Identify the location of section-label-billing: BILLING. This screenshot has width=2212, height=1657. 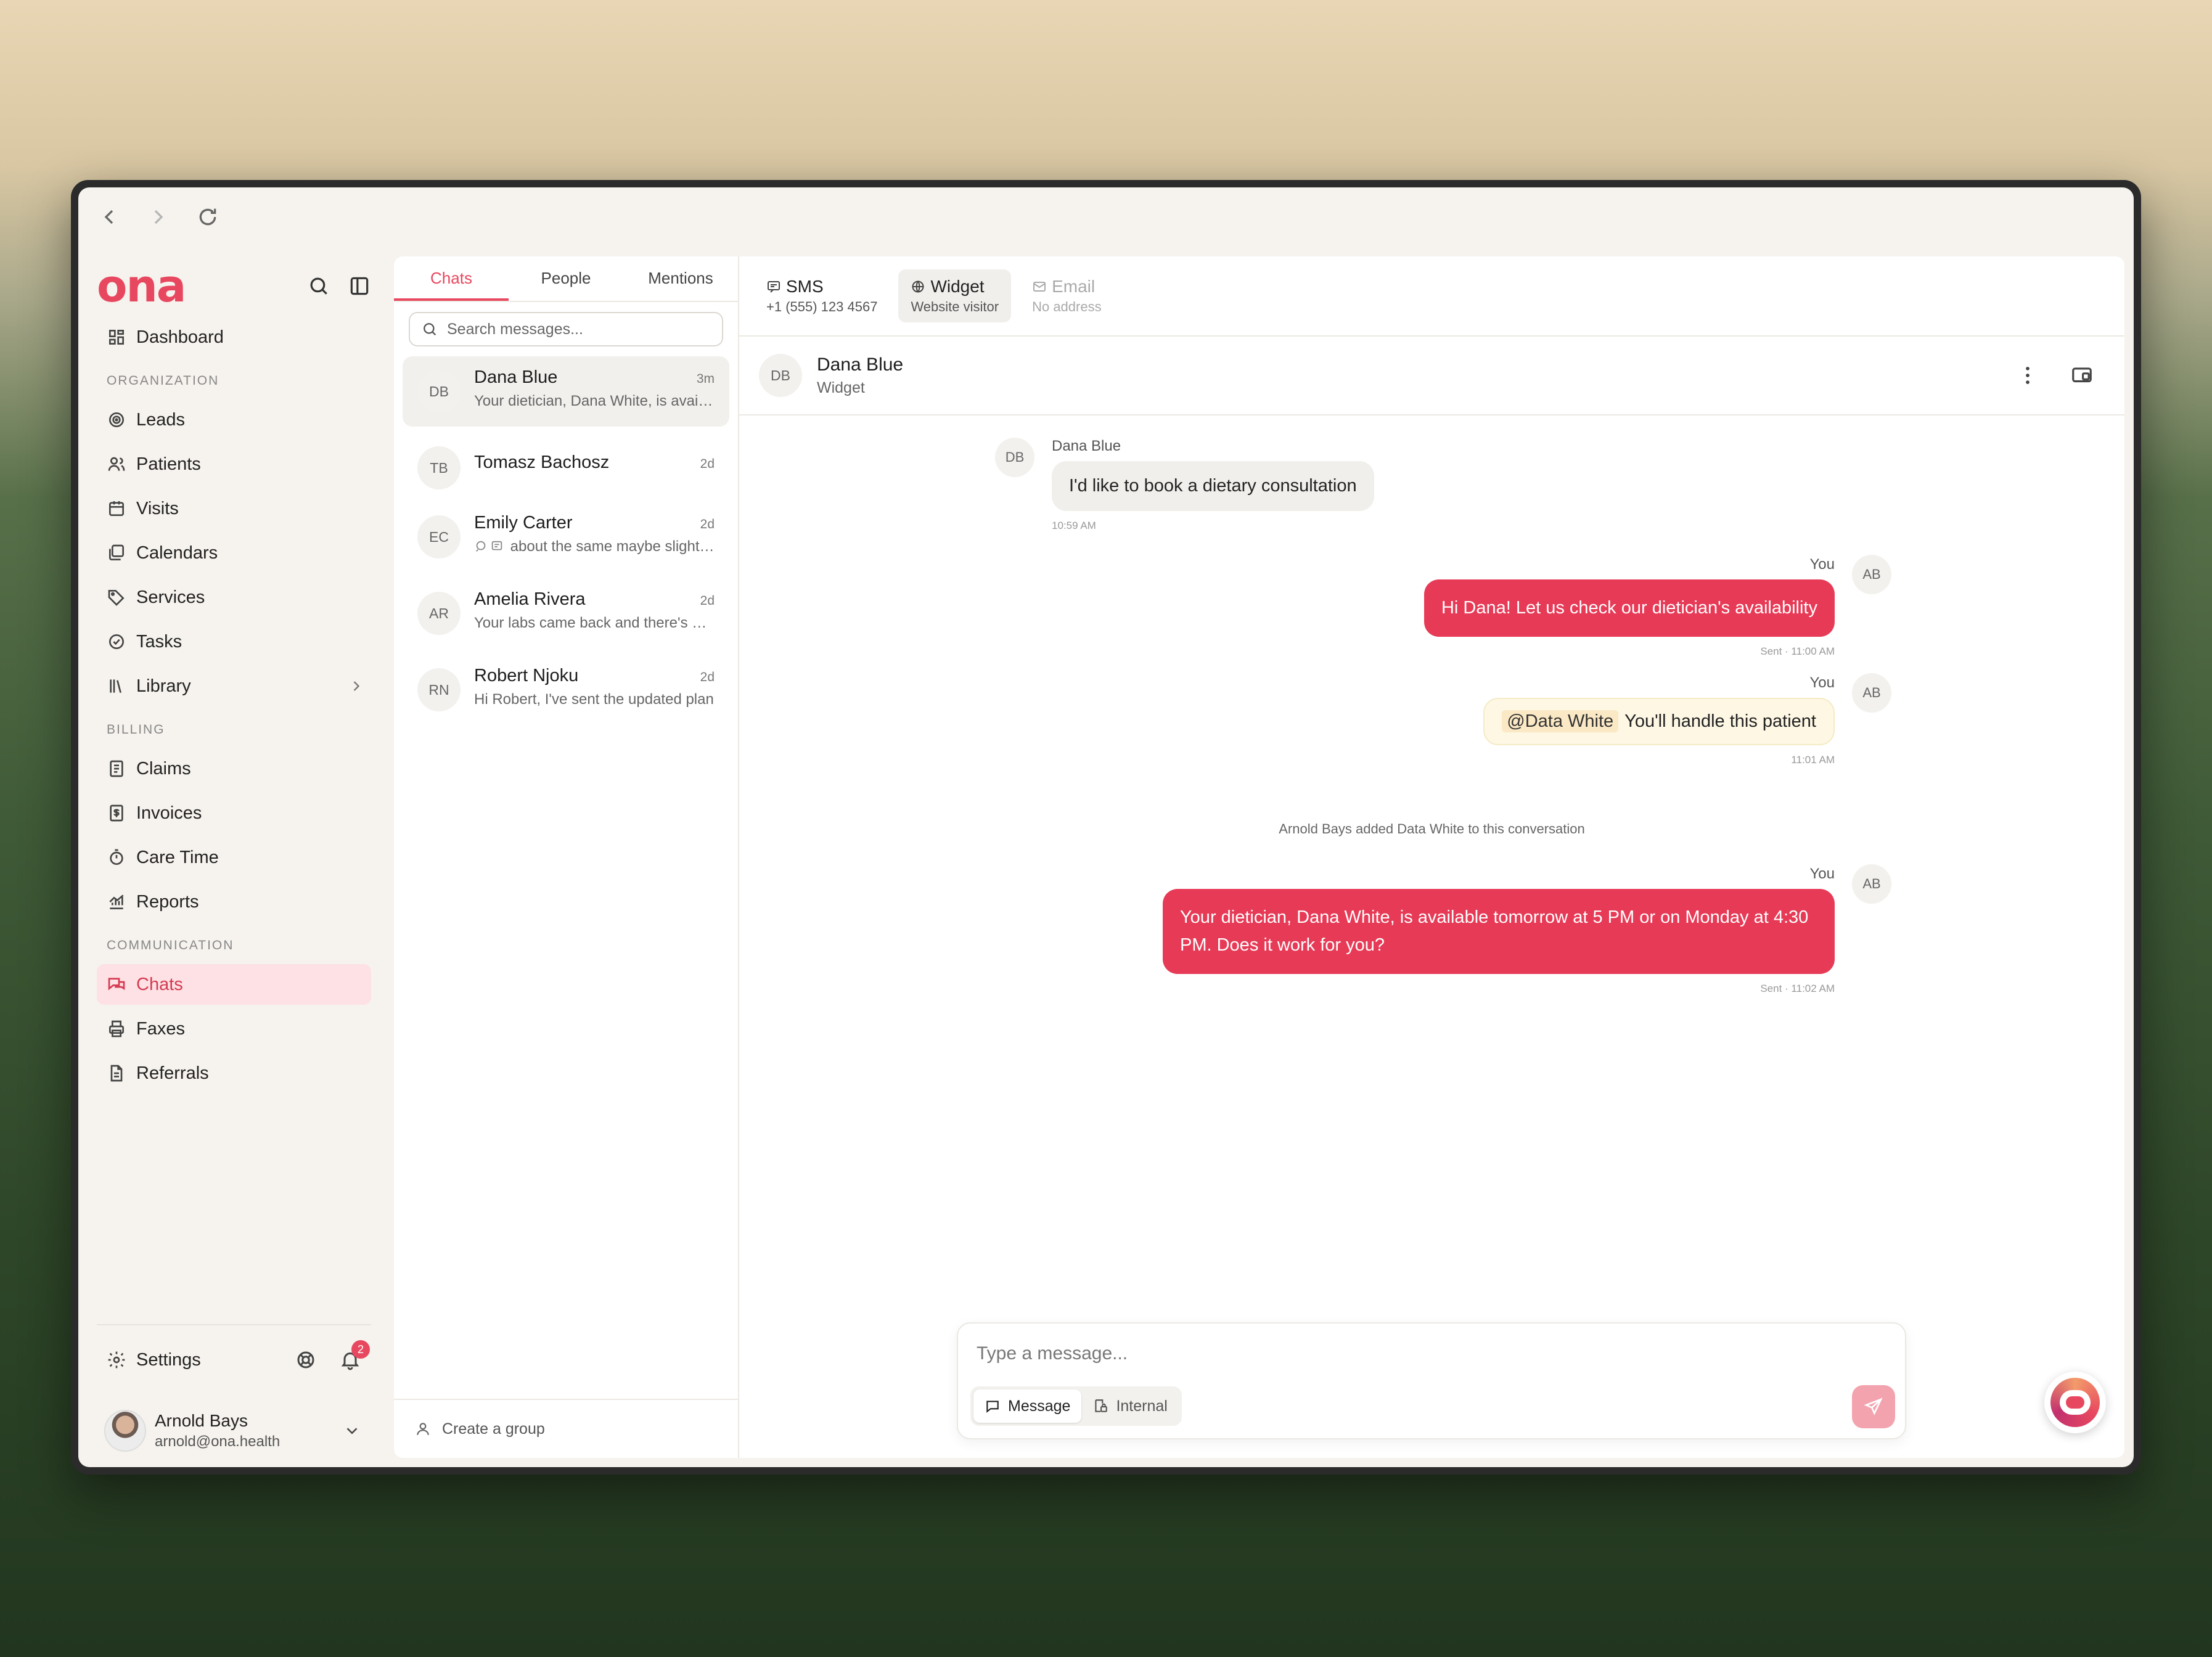
(136, 729).